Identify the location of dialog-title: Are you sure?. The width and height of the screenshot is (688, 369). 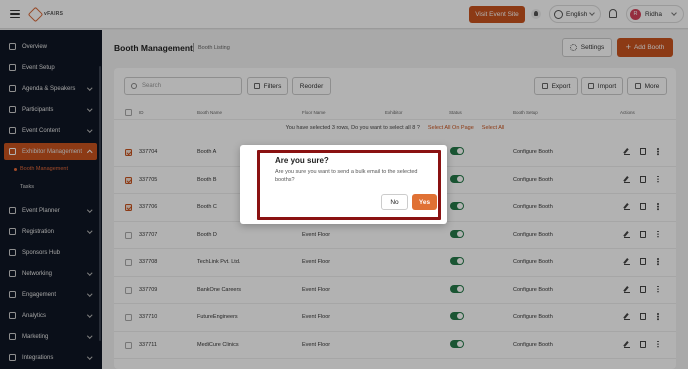
(302, 160).